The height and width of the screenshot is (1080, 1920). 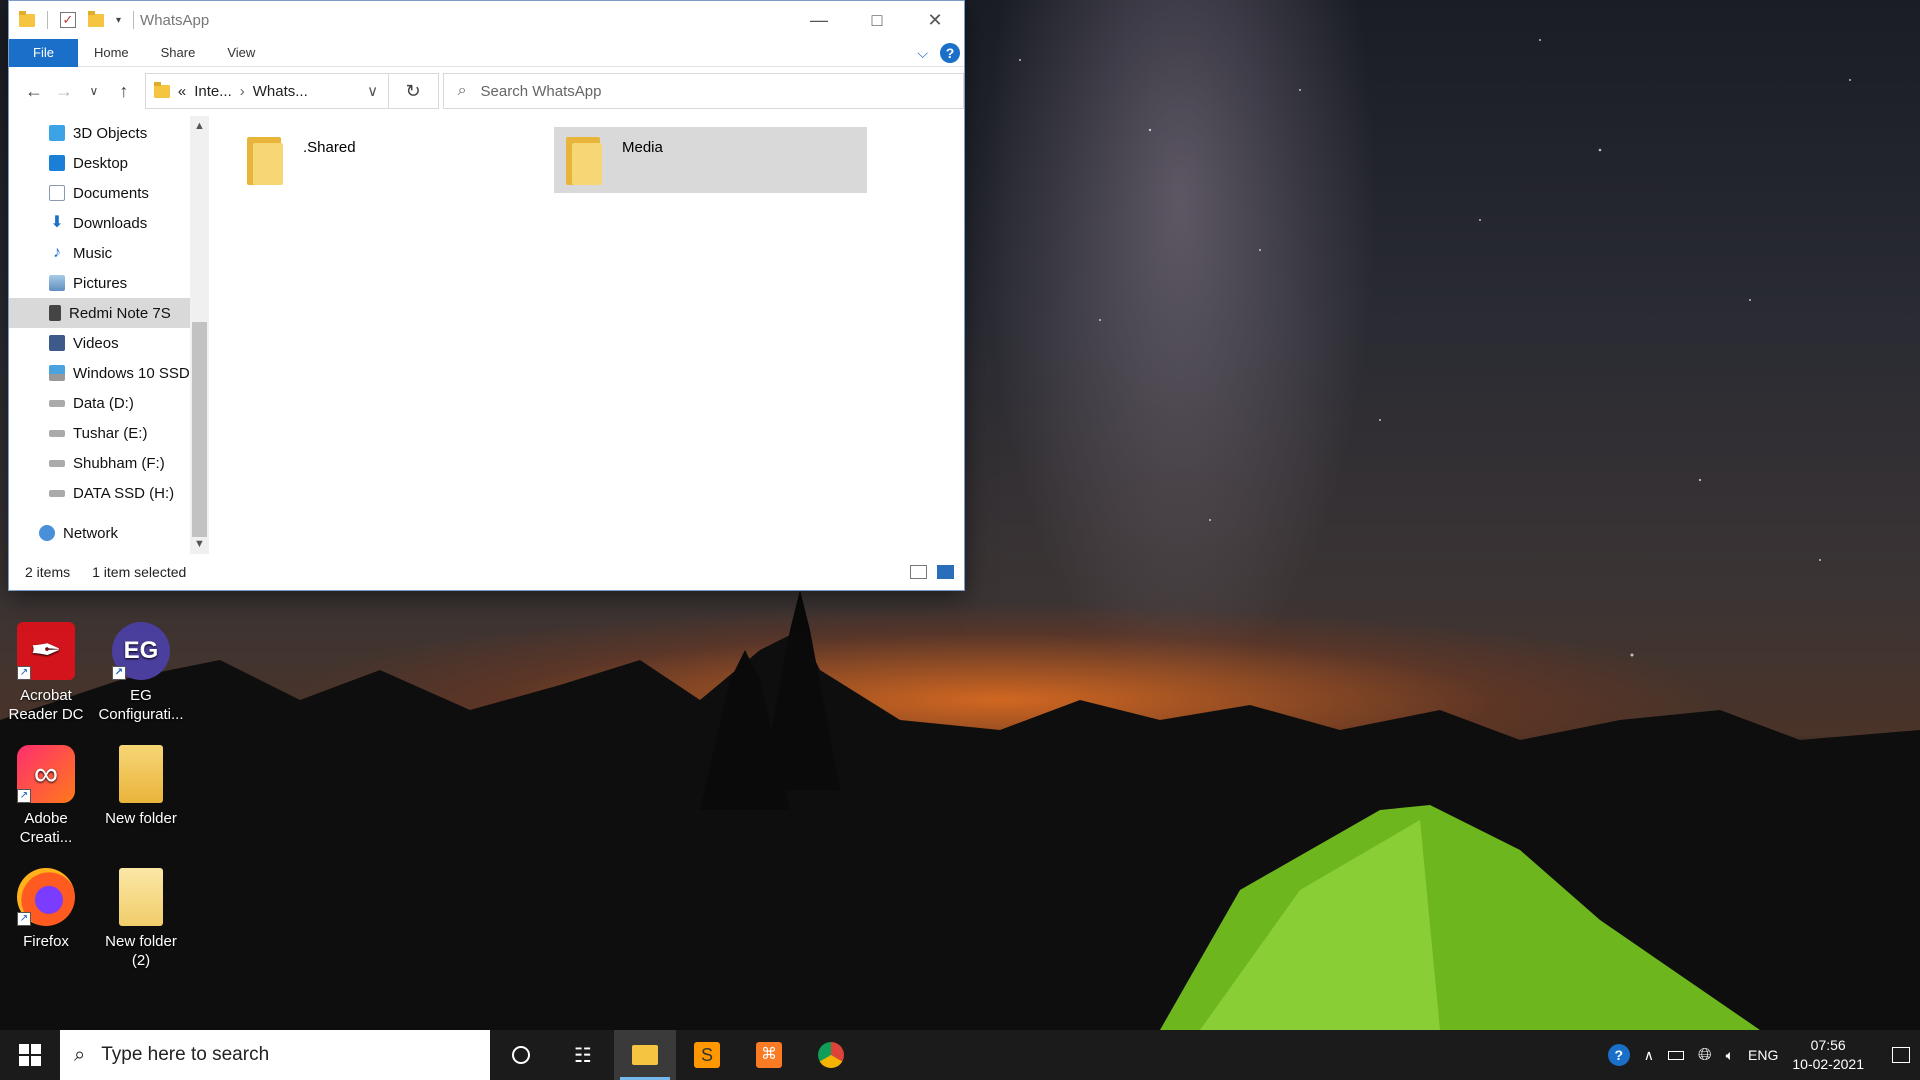 I want to click on nav-item-music: ♪ Music, so click(x=109, y=253).